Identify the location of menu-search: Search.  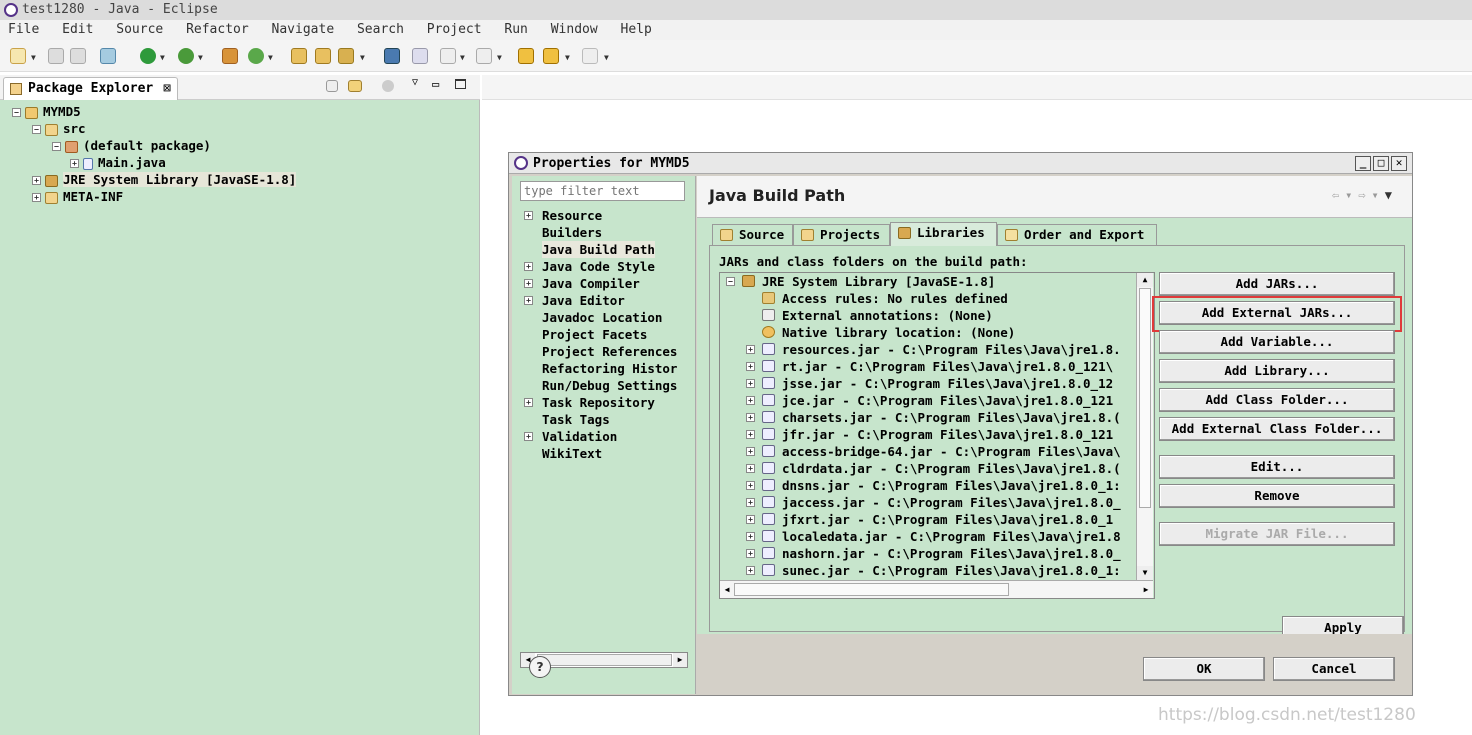
(380, 29).